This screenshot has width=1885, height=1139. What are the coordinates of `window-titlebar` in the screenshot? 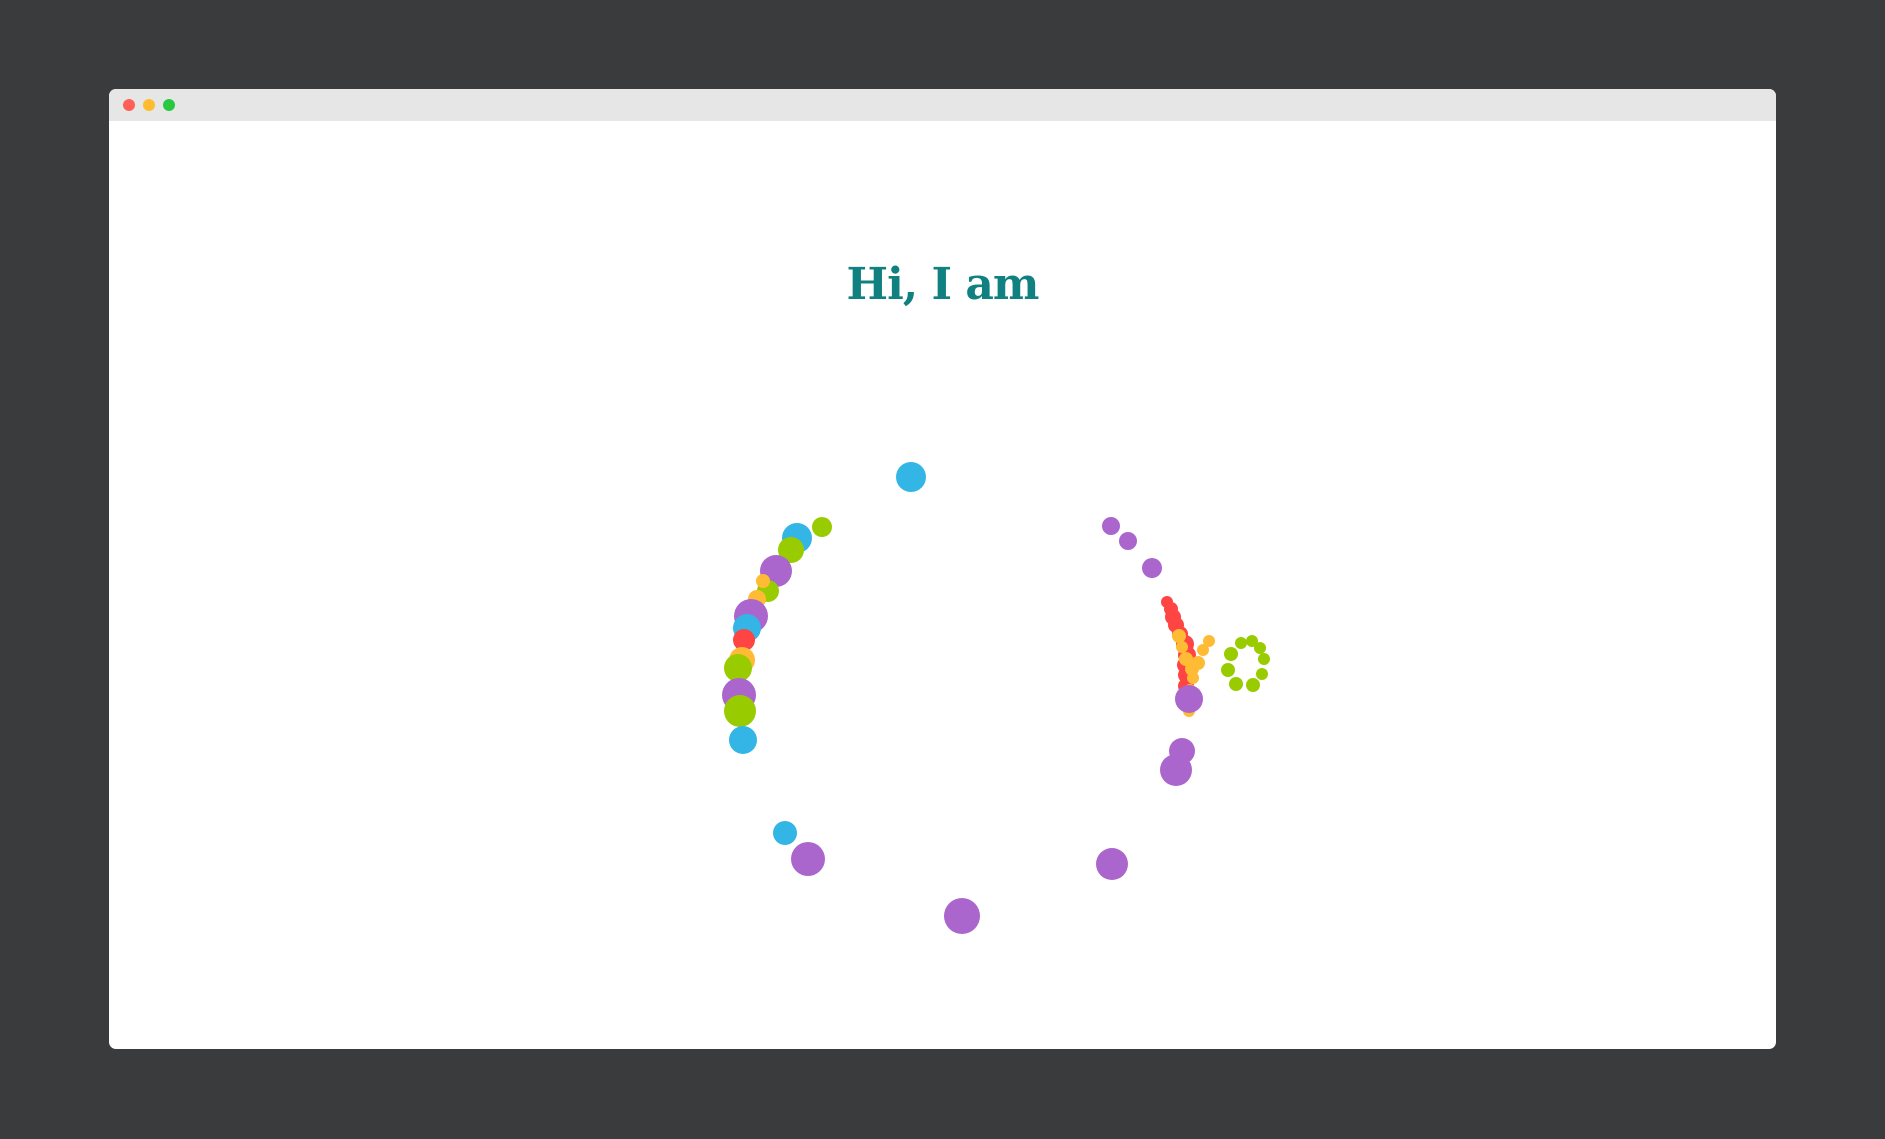 It's located at (942, 105).